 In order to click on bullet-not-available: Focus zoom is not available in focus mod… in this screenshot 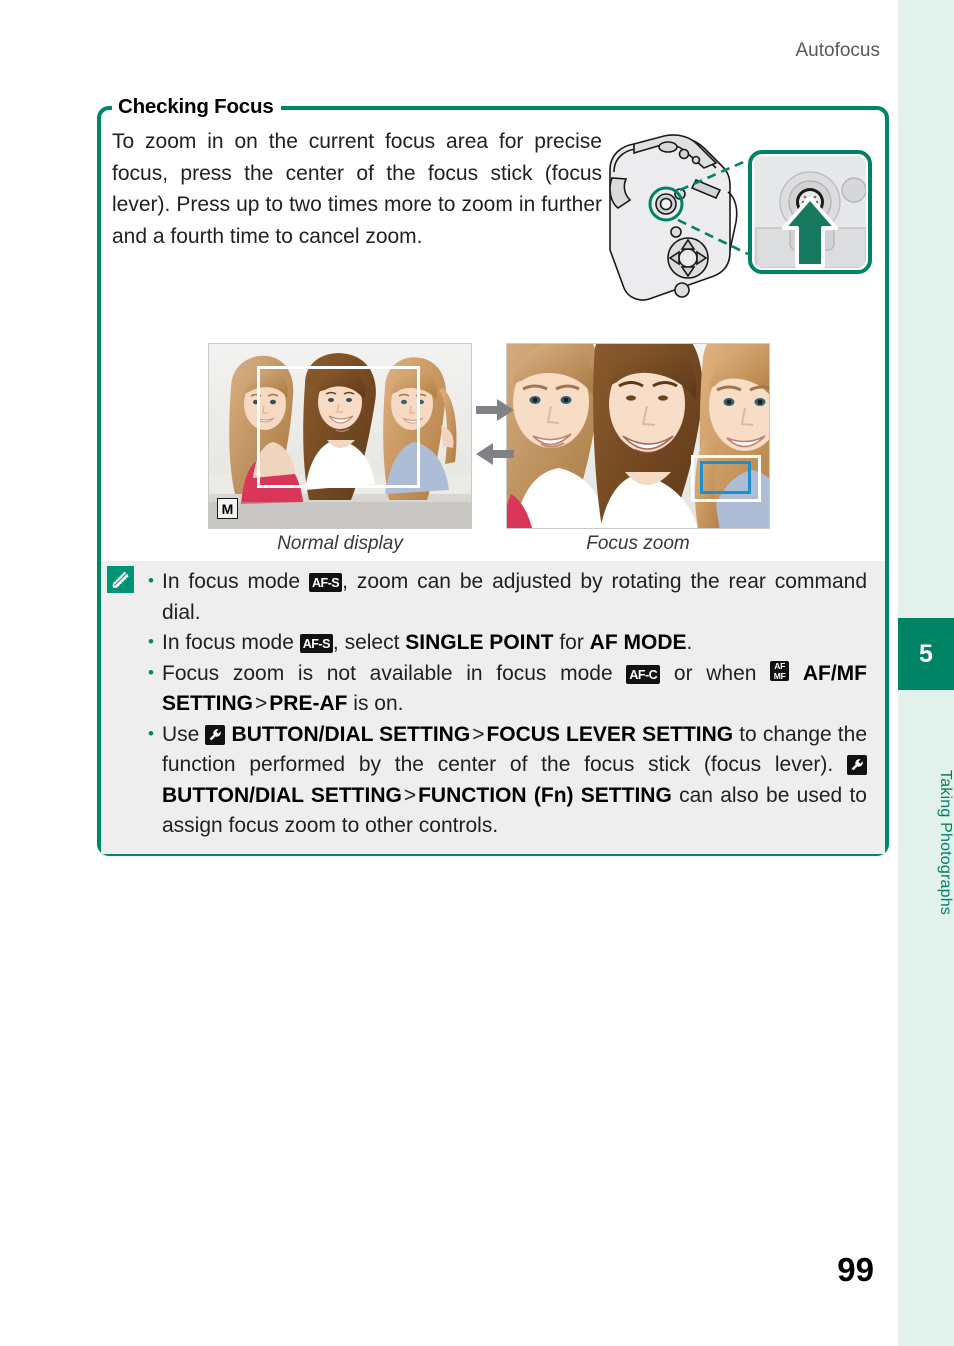, I will do `click(507, 689)`.